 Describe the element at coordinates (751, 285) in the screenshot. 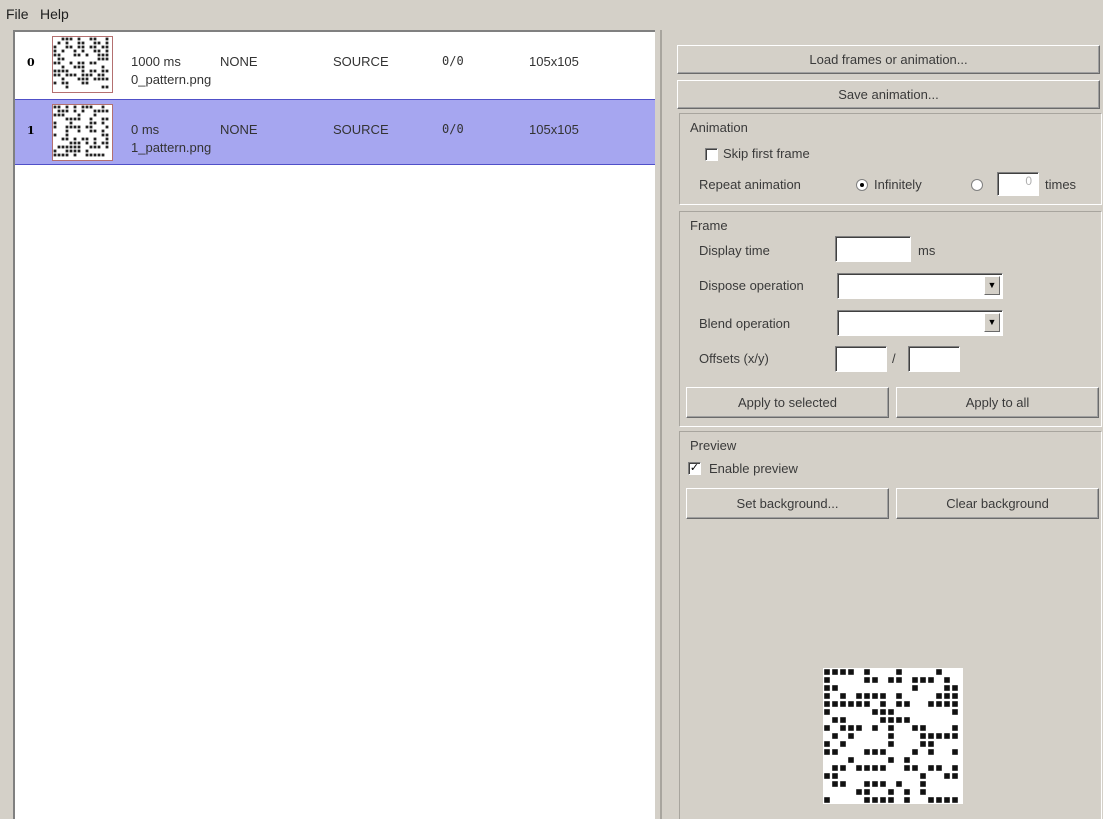

I see `dispose-operation-label: Dispose operation` at that location.